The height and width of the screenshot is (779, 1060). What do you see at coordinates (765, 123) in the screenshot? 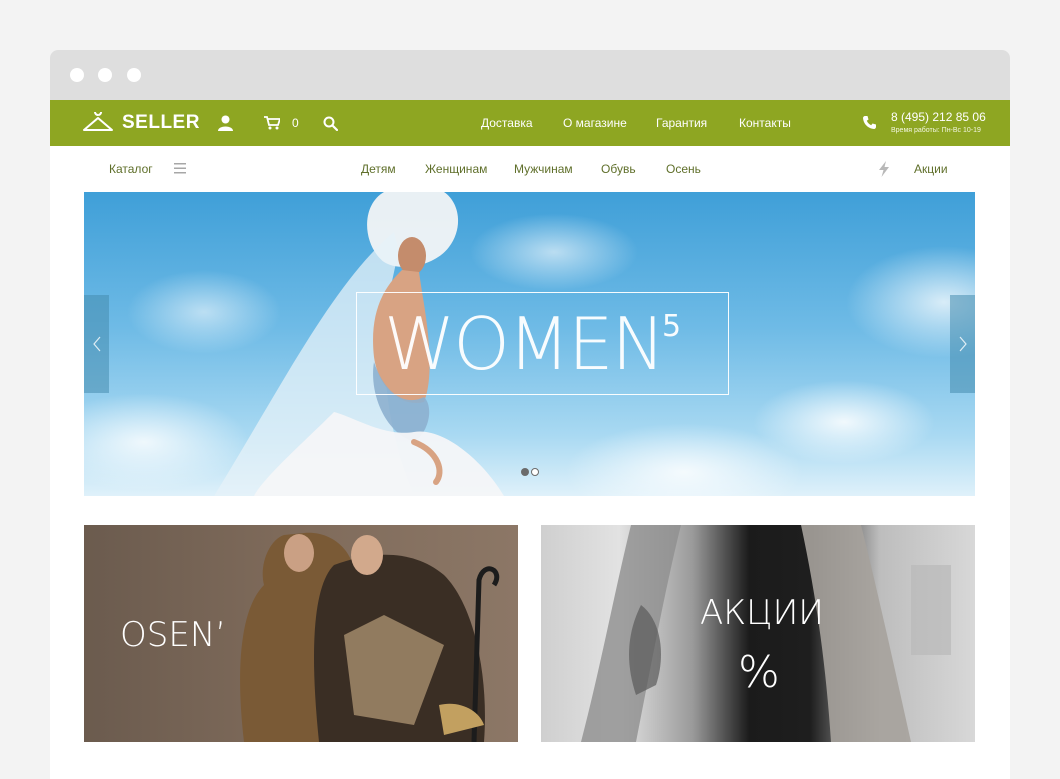
I see `nav-contacts: Контакты` at bounding box center [765, 123].